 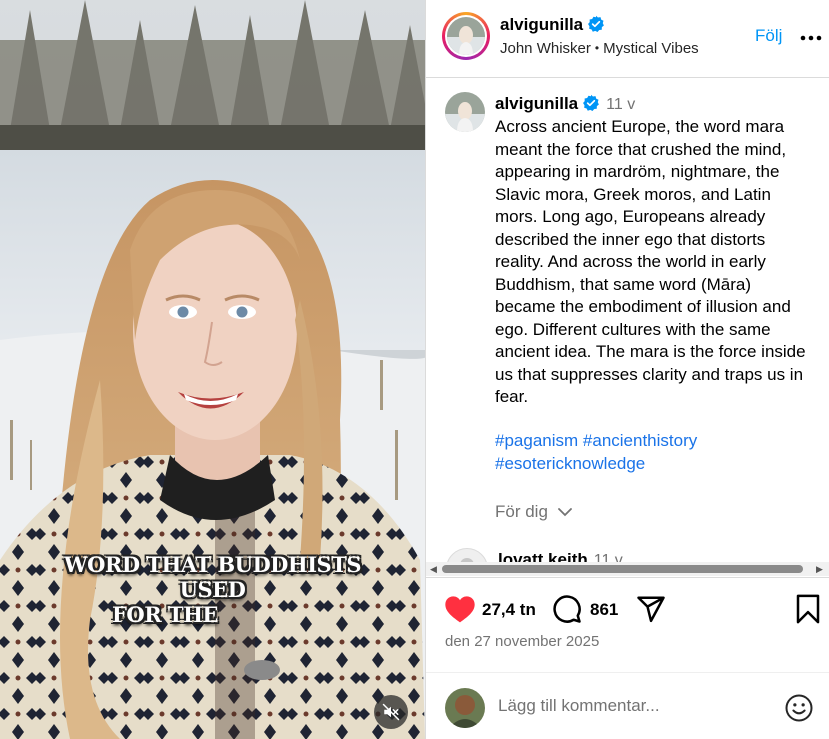 I want to click on current-user-avatar, so click(x=465, y=708).